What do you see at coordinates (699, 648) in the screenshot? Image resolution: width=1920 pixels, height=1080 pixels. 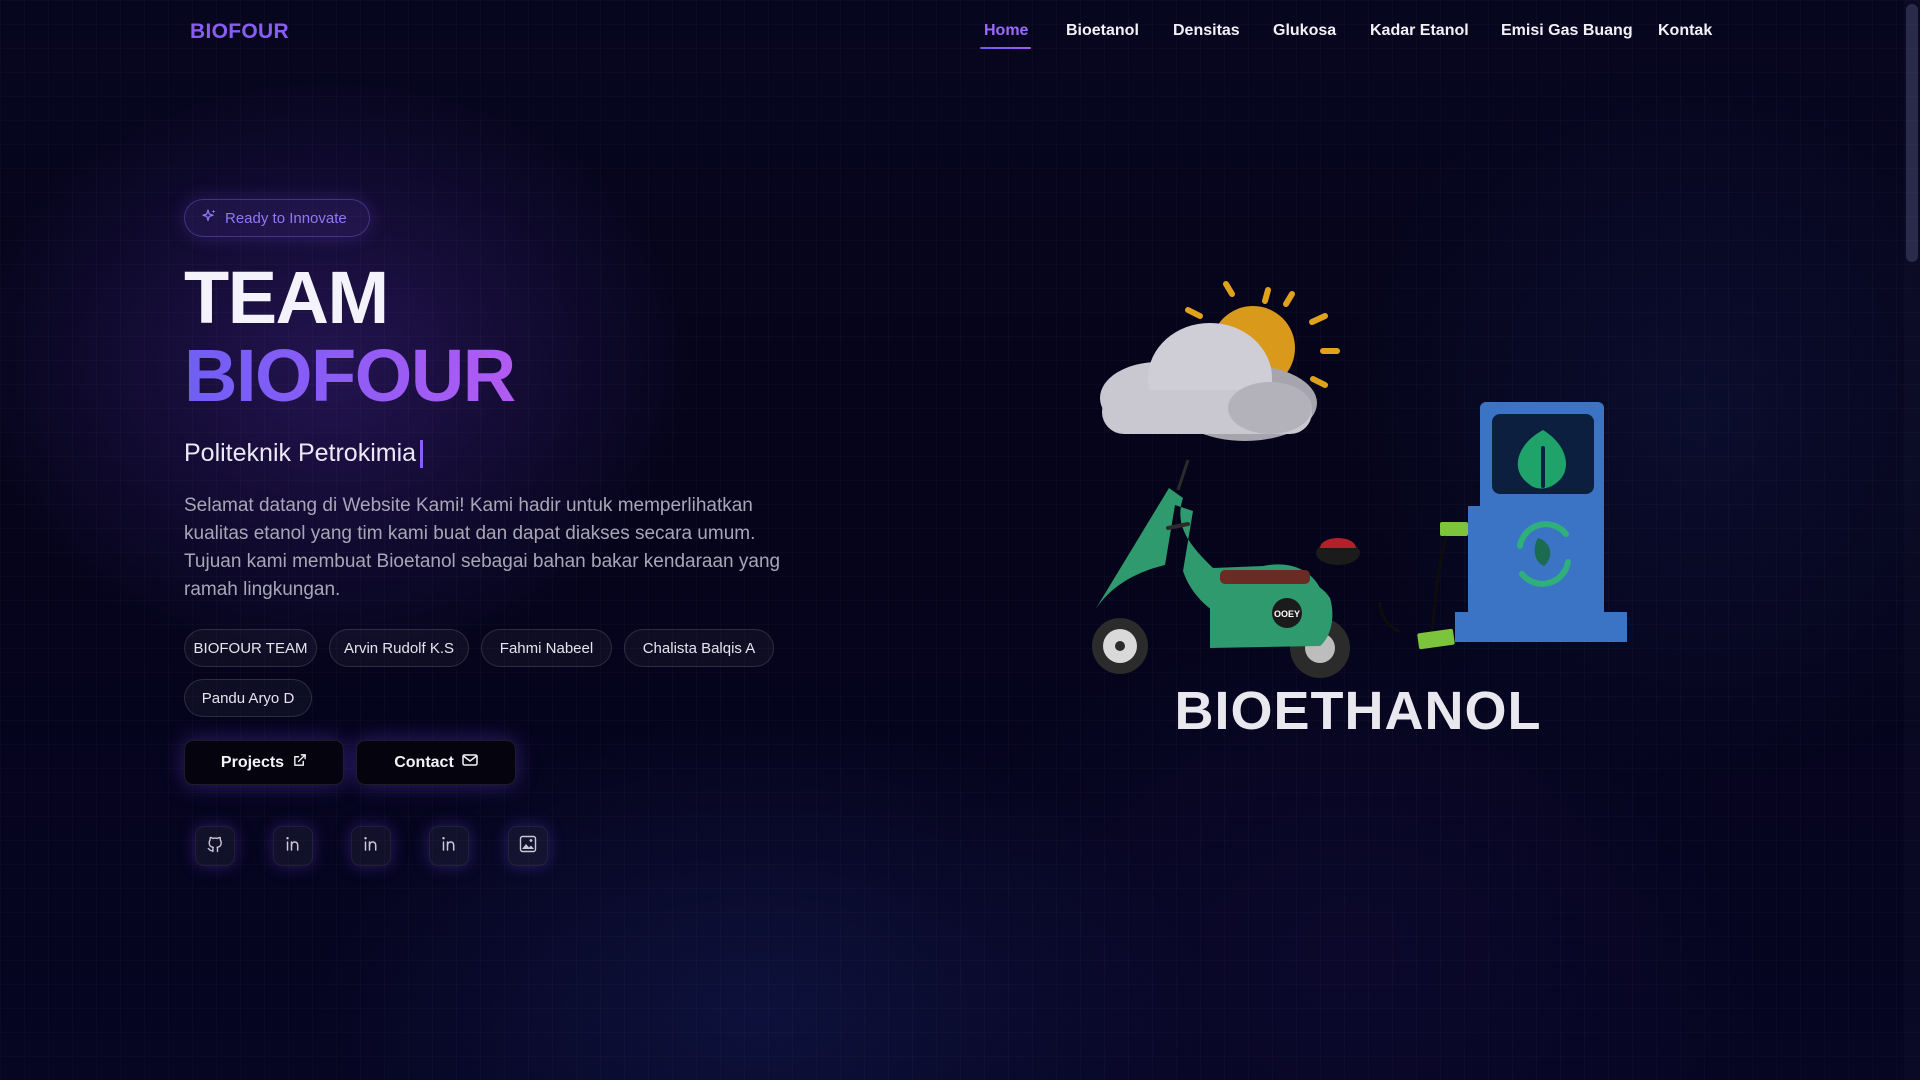 I see `chip-member: Chalista Balqis A` at bounding box center [699, 648].